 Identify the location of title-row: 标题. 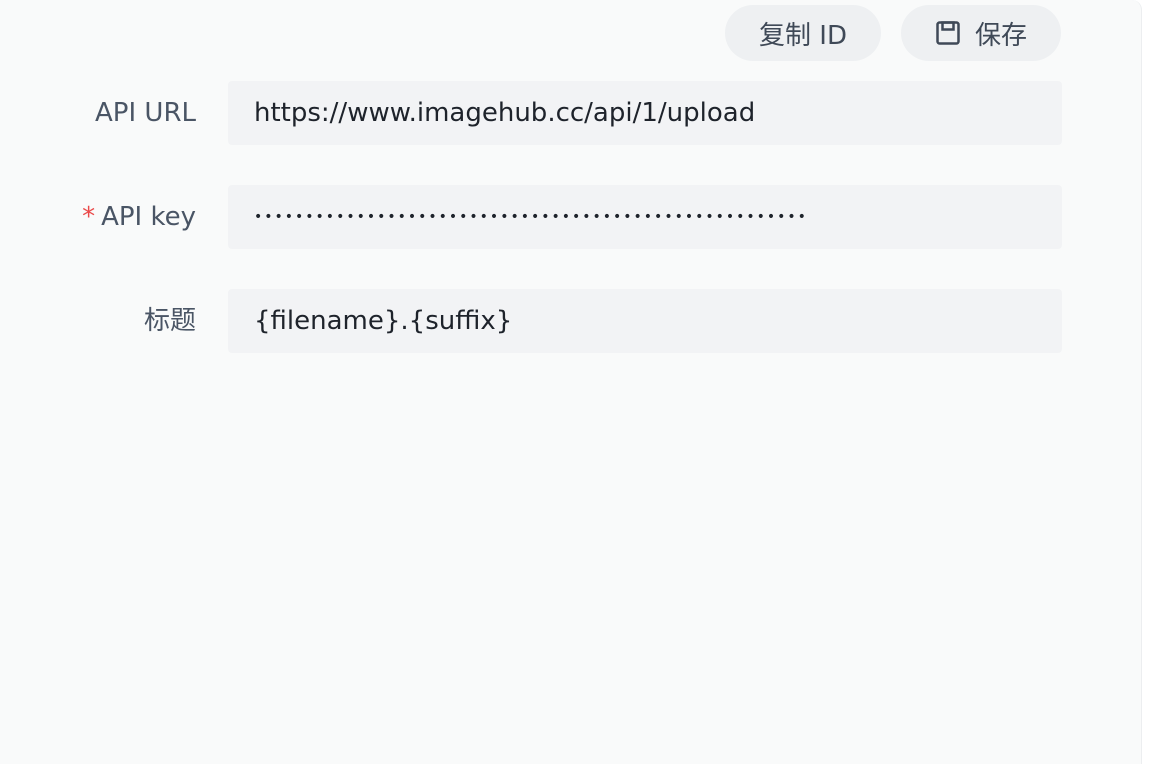
(531, 321).